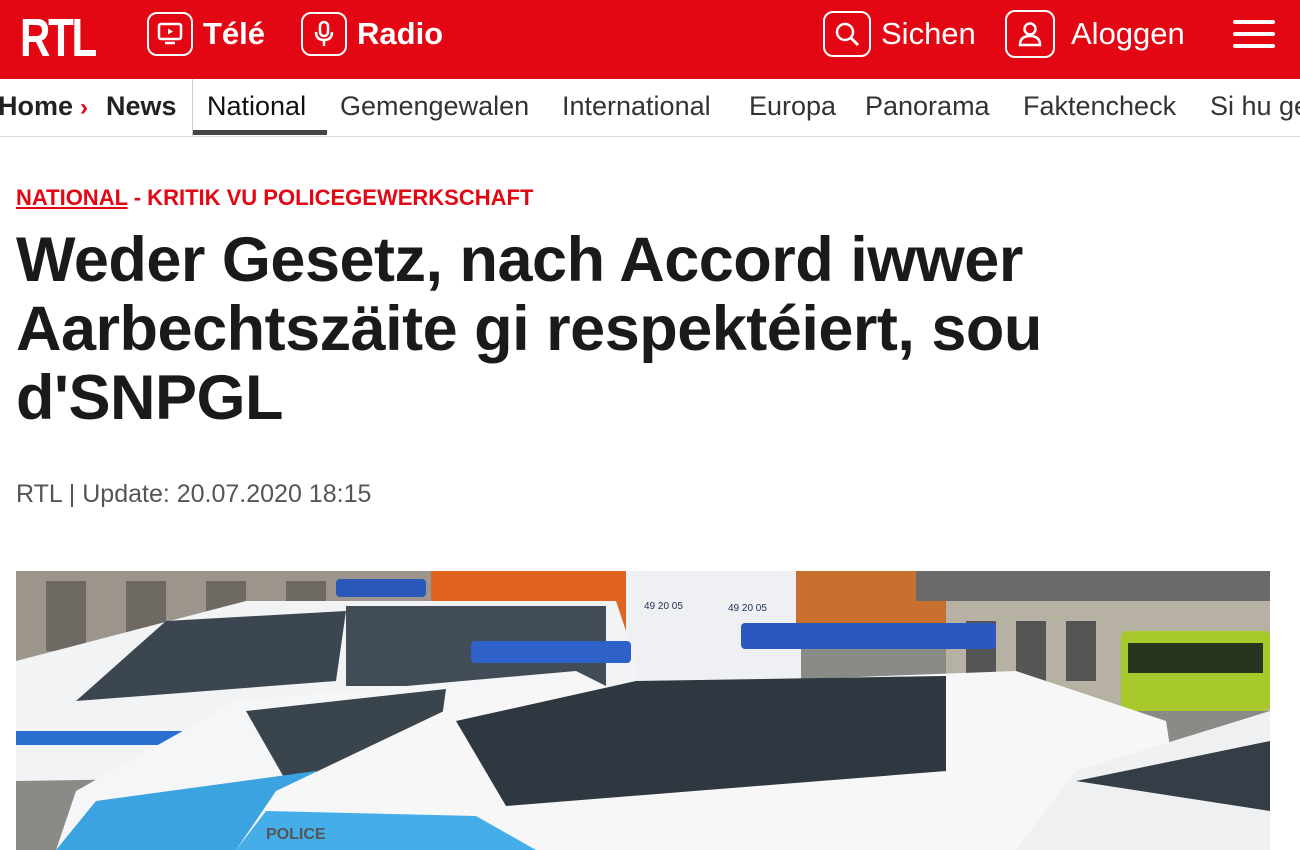 Image resolution: width=1300 pixels, height=850 pixels. I want to click on search-button: Sichen, so click(899, 34).